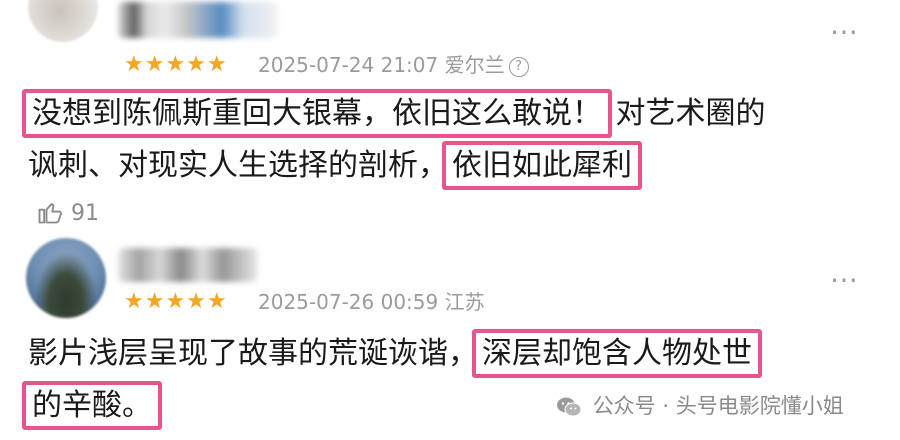 The image size is (900, 440). I want to click on review-location: 江苏, so click(464, 302).